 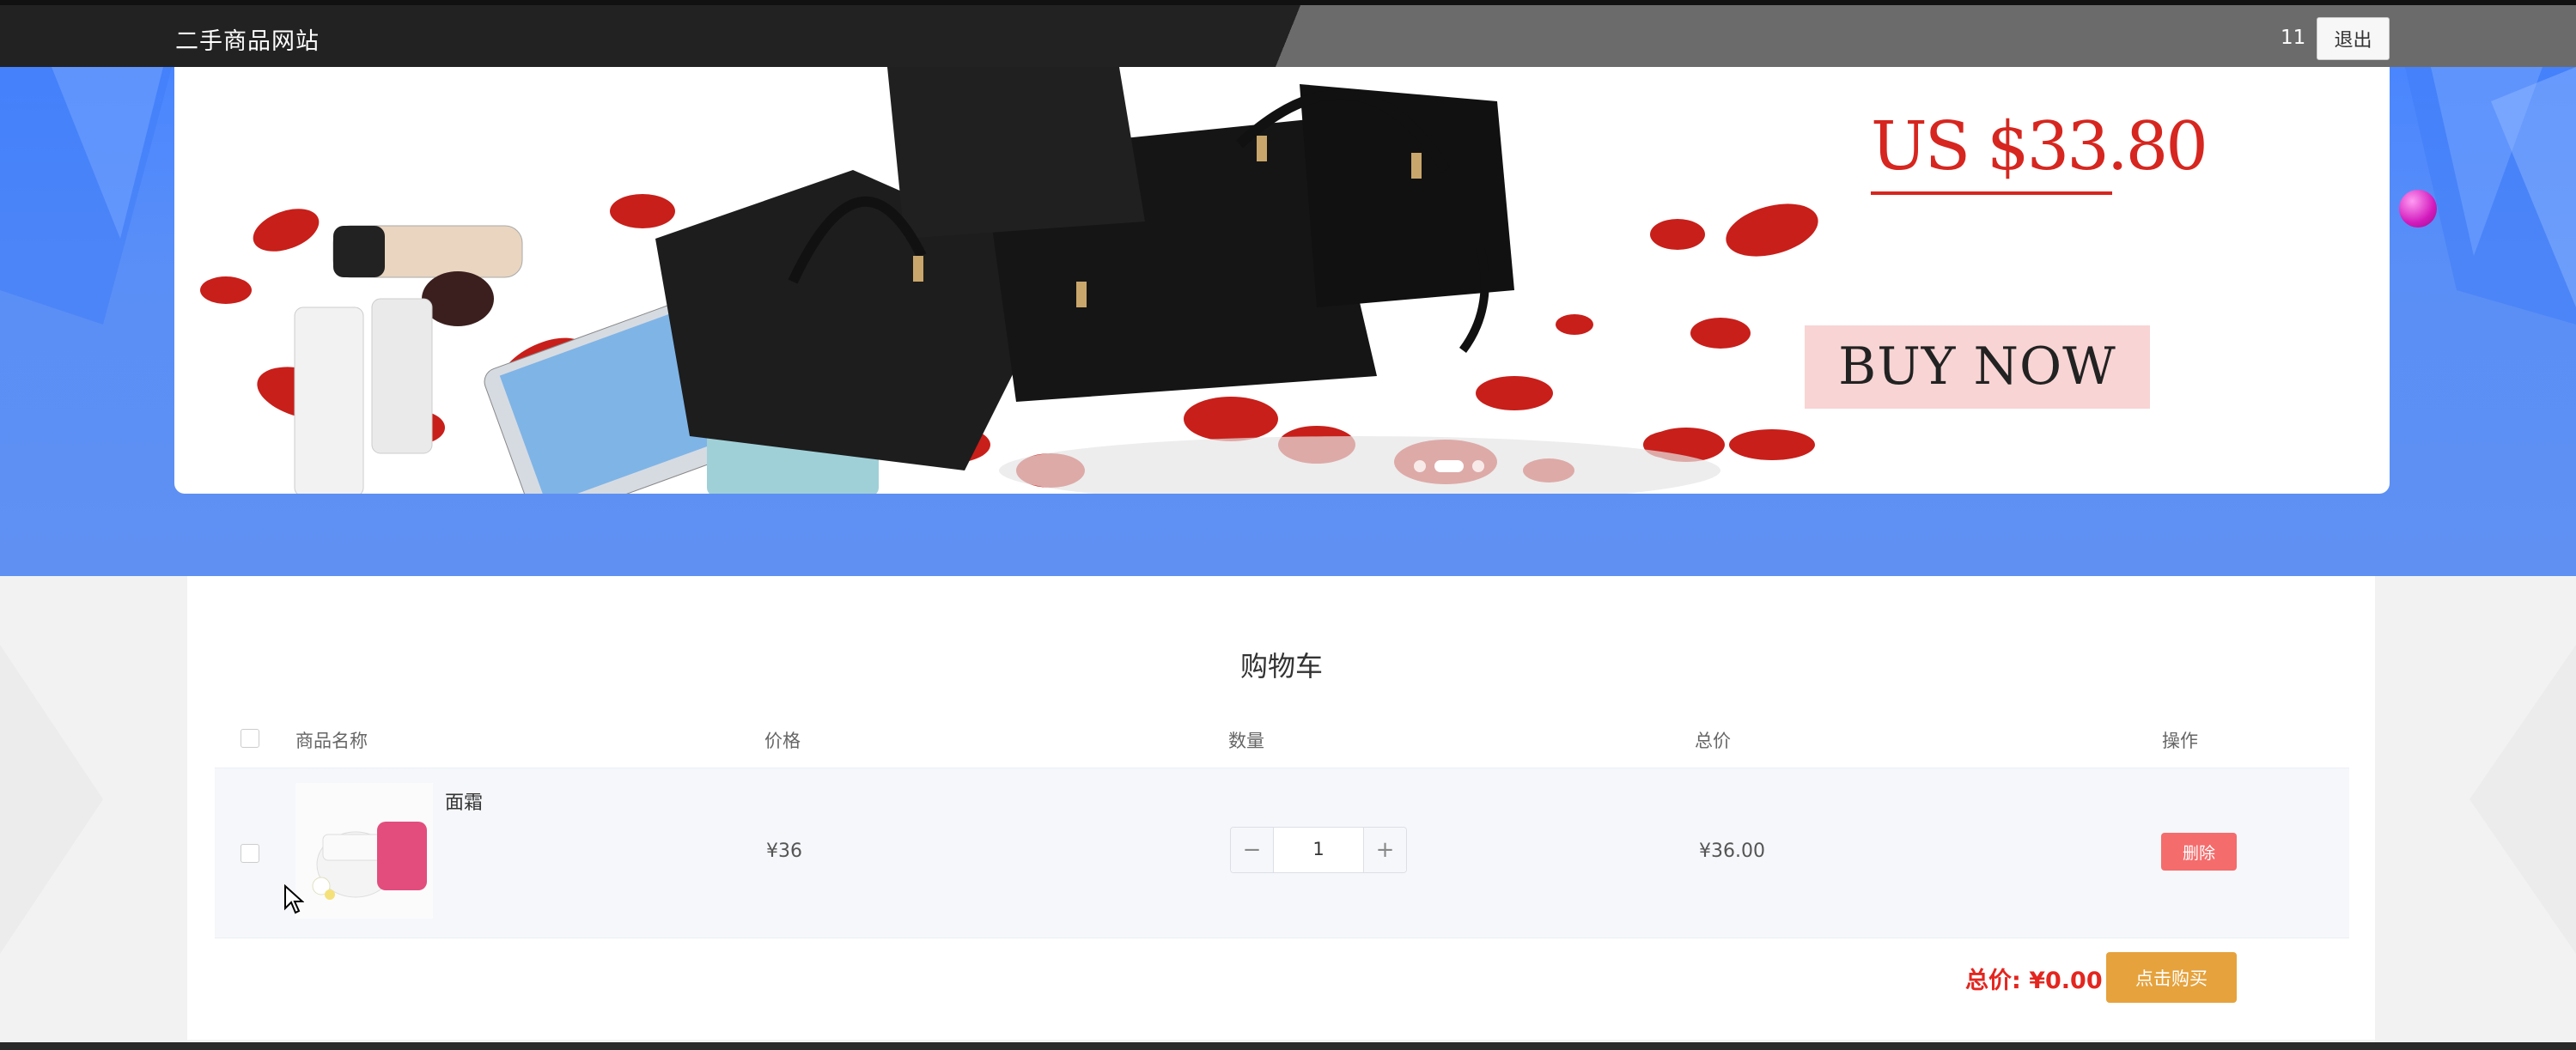 I want to click on column-header-quantity: 数量, so click(x=1246, y=741).